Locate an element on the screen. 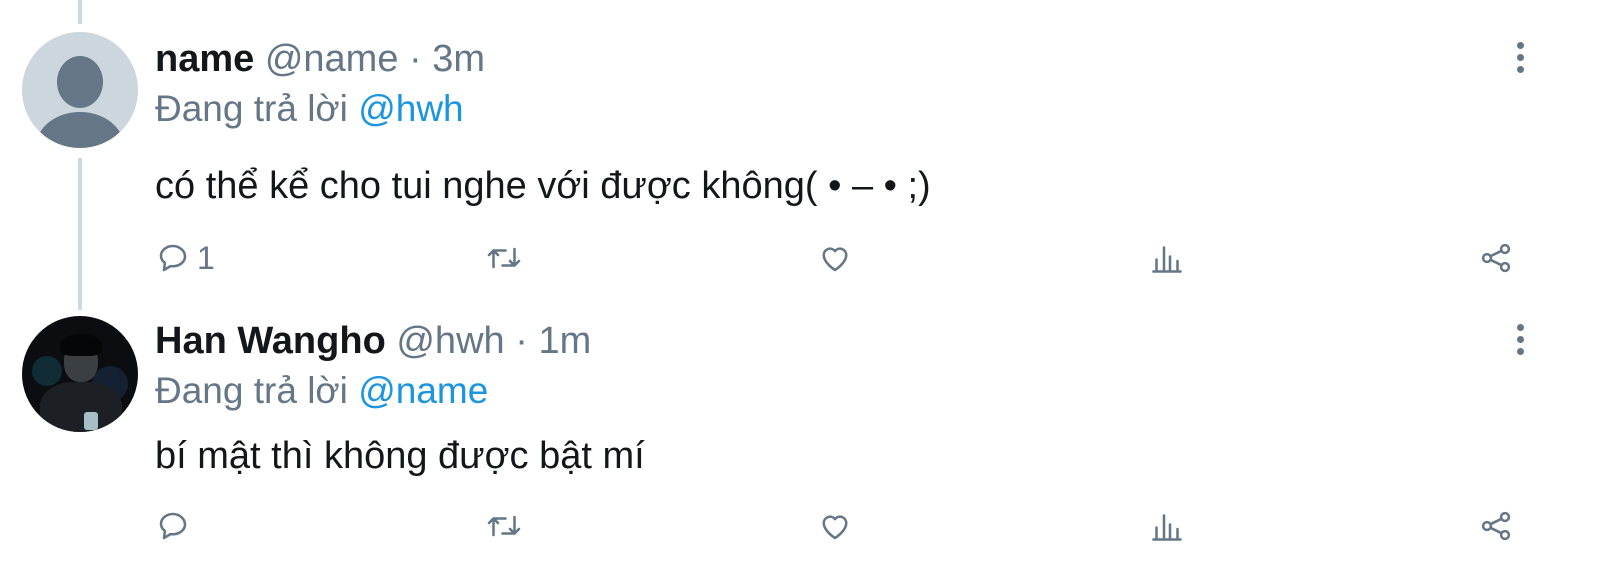 The width and height of the screenshot is (1600, 570). mention-link: @name is located at coordinates (423, 390).